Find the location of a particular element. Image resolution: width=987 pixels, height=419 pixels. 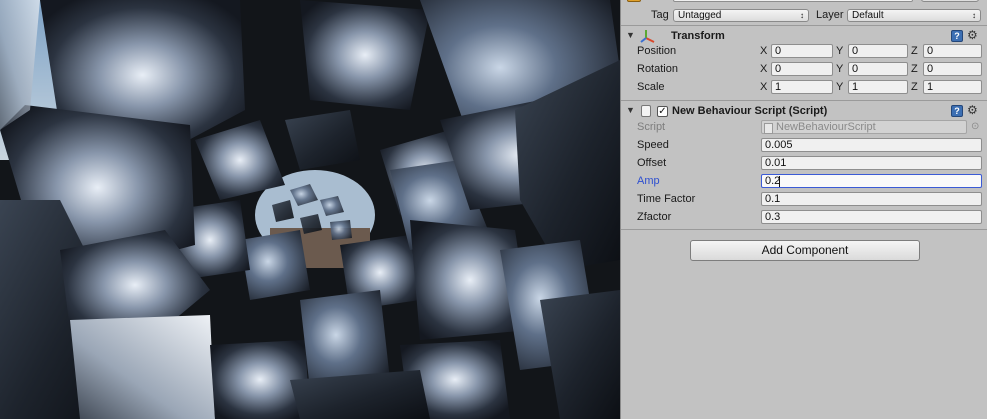

position-x-field: 0 is located at coordinates (802, 51).